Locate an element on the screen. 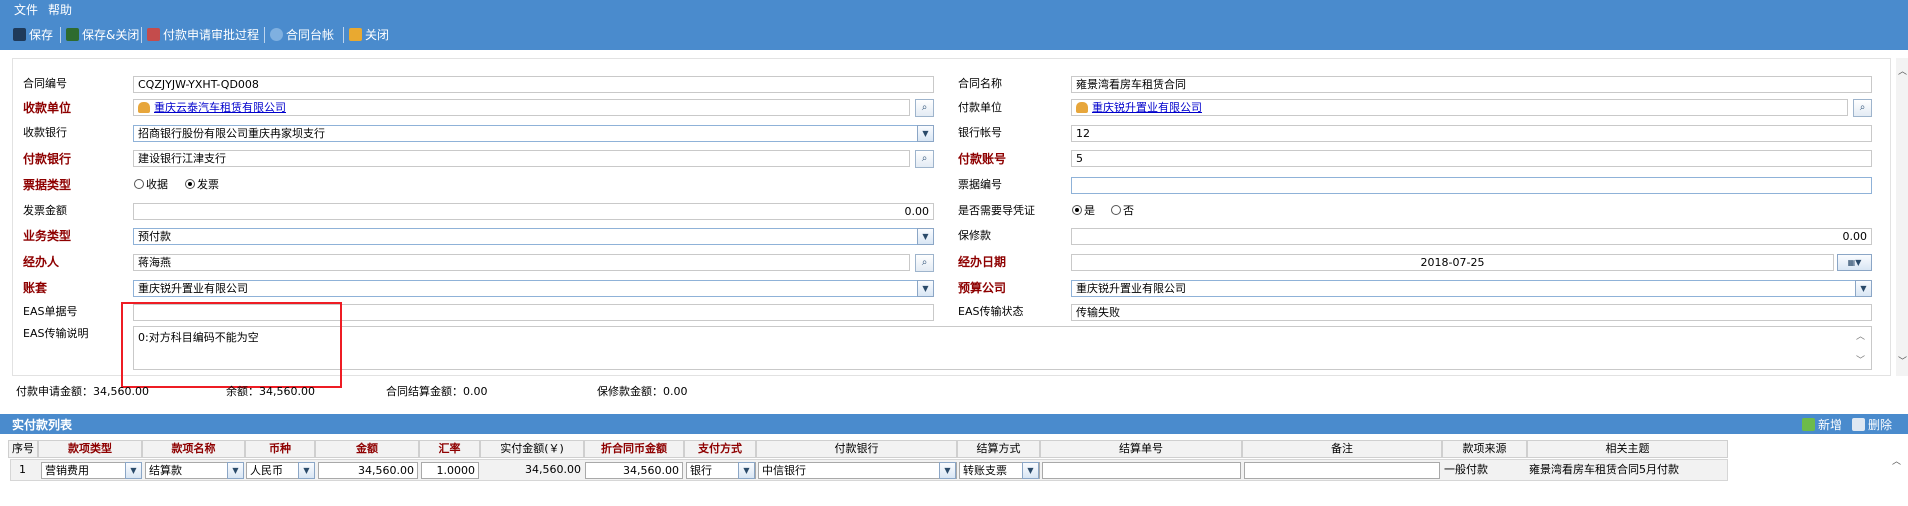 The width and height of the screenshot is (1908, 506). save-button: 保存 is located at coordinates (33, 34).